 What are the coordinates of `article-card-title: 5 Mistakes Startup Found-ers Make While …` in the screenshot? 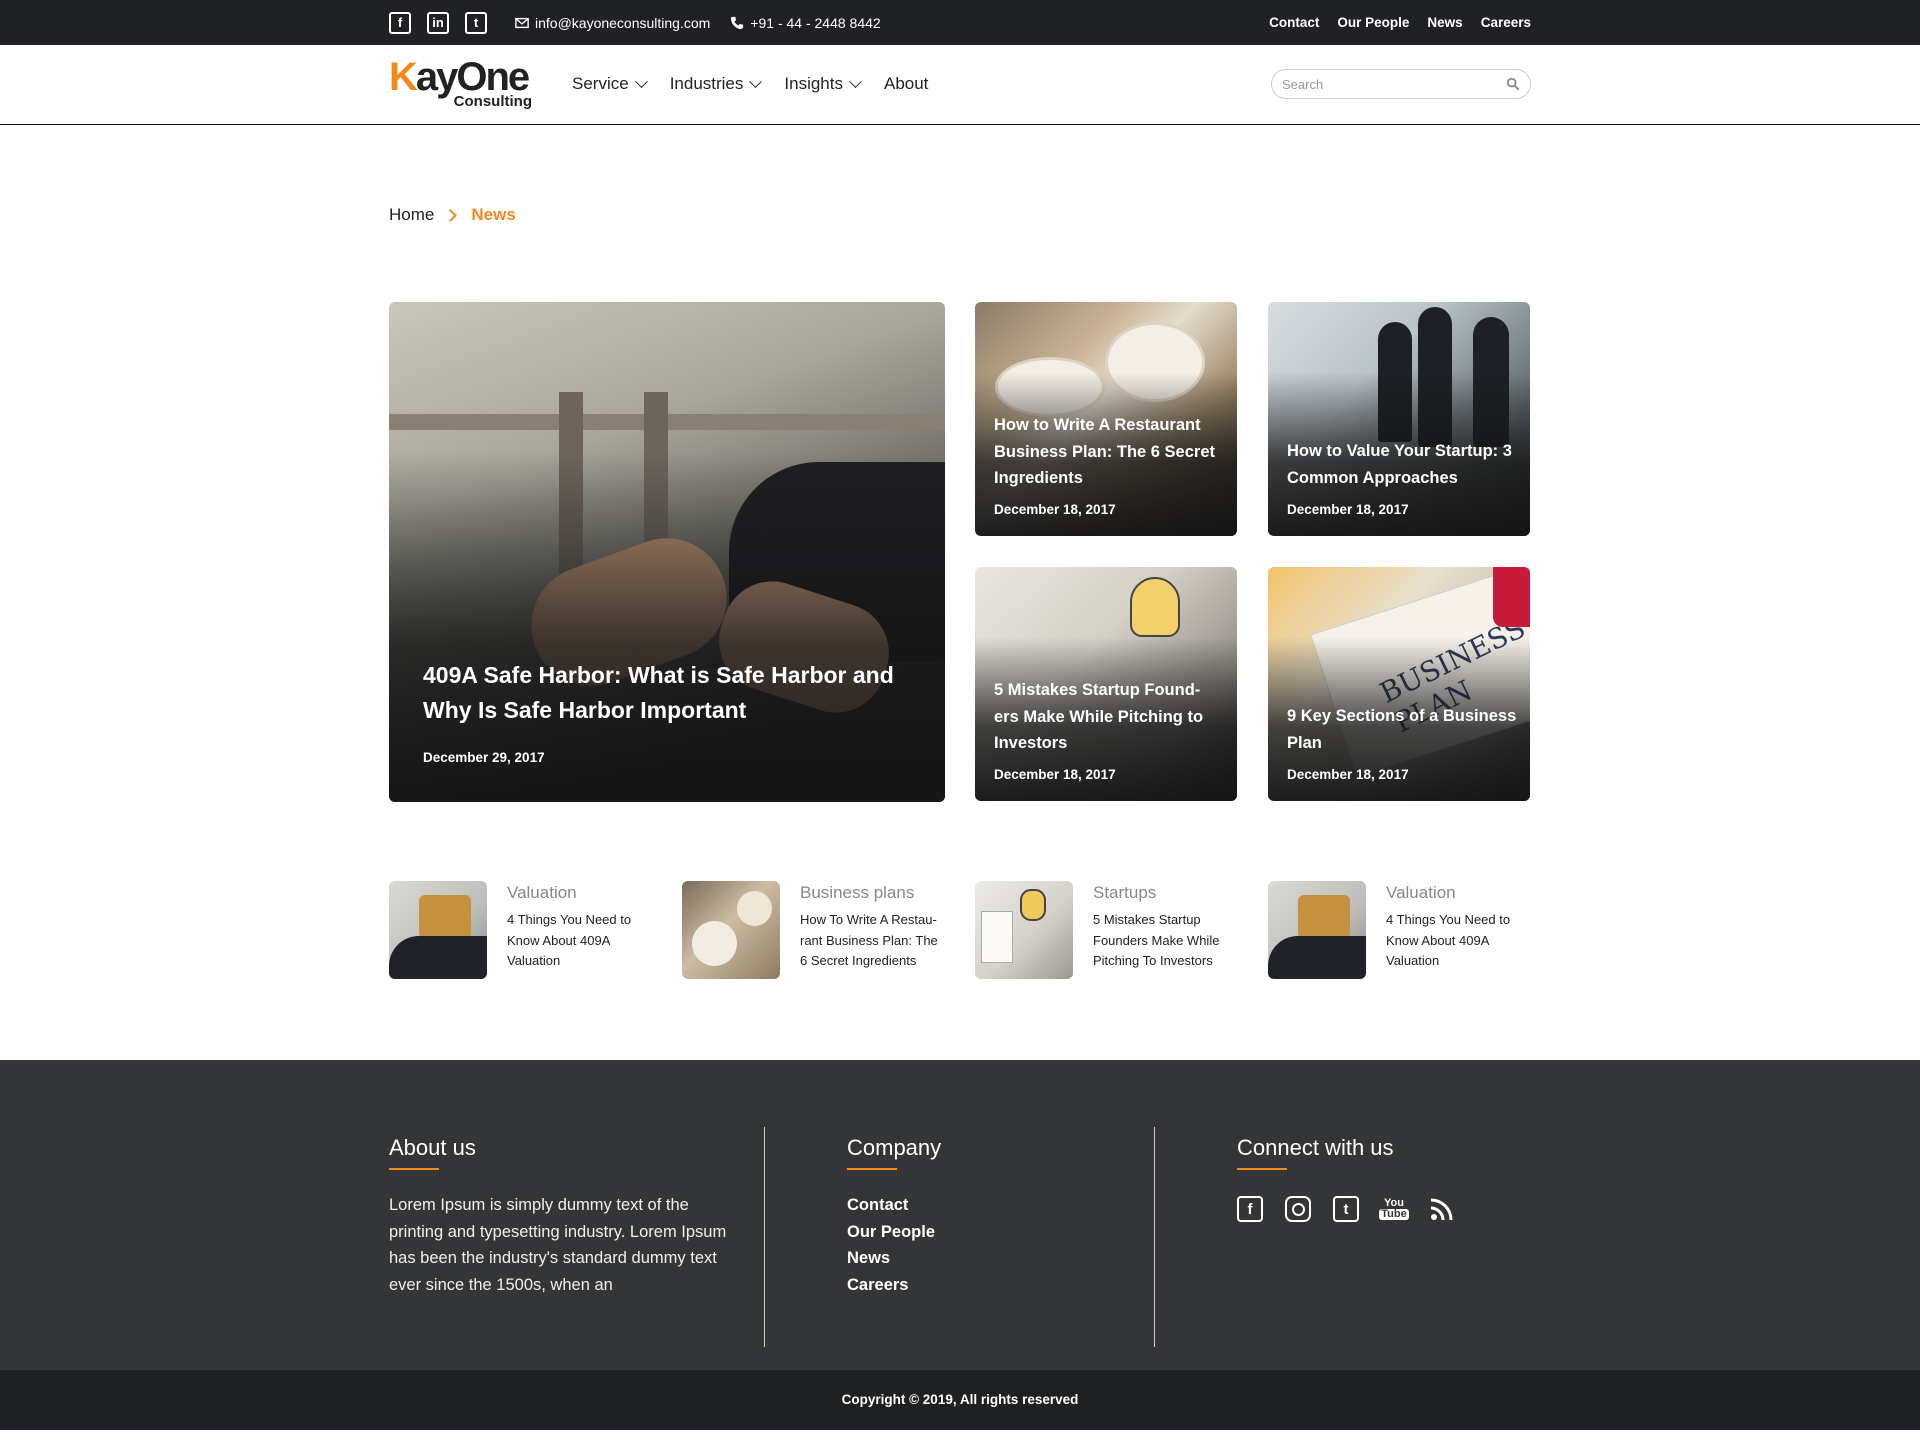 It's located at (1099, 716).